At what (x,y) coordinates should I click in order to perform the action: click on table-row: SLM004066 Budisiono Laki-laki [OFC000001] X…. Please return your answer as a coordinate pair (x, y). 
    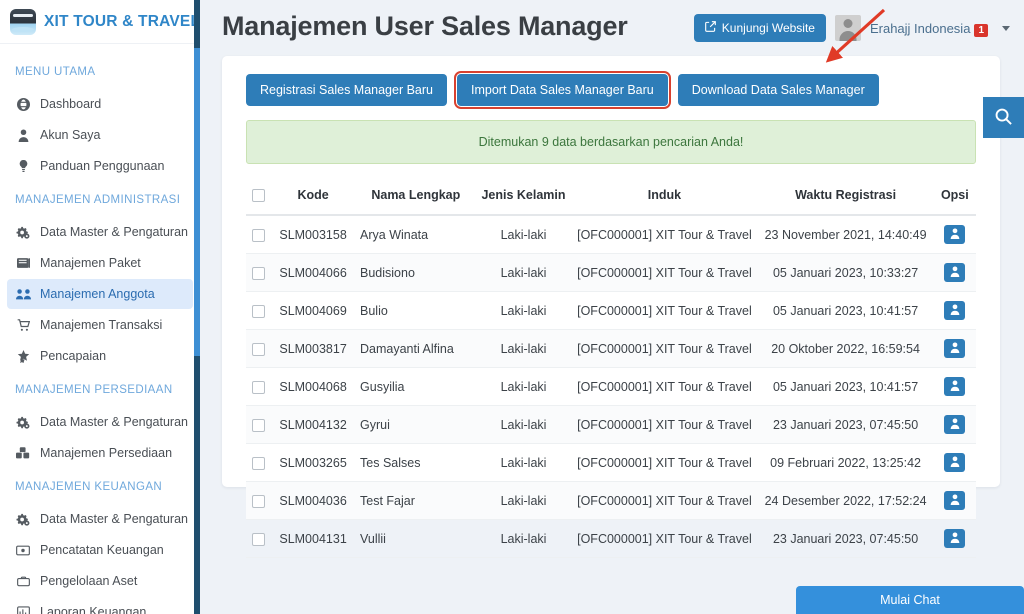
    Looking at the image, I should click on (611, 273).